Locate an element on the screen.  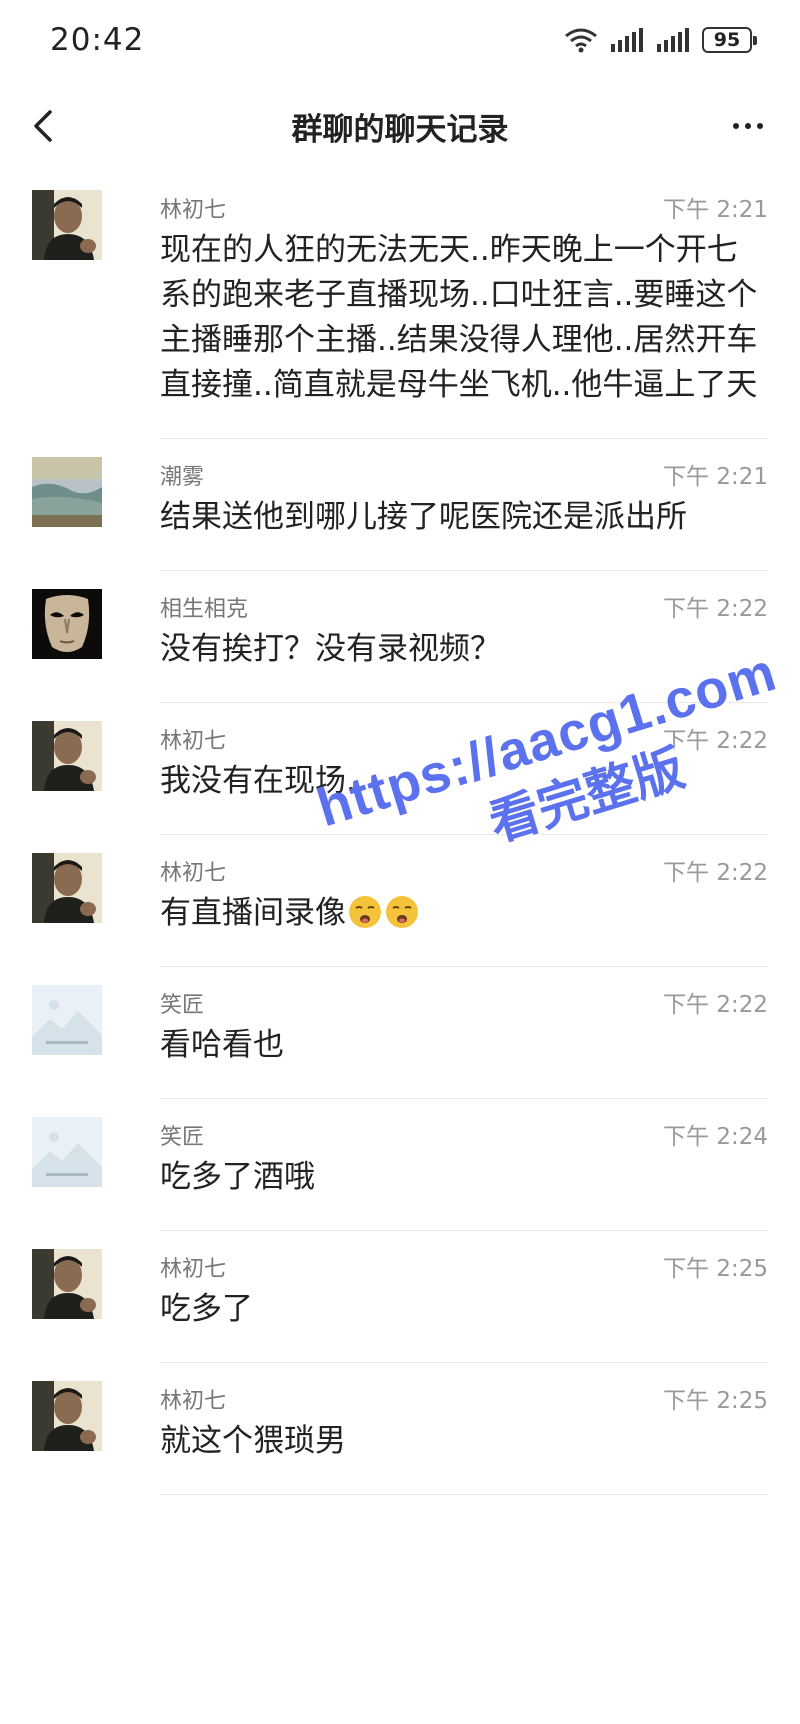
status-icons: 95 is located at coordinates (660, 40).